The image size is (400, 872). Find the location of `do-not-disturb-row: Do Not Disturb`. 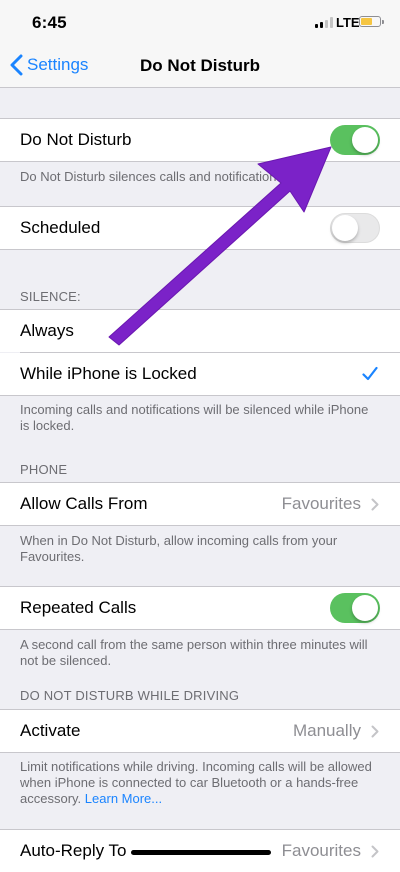

do-not-disturb-row: Do Not Disturb is located at coordinates (200, 140).